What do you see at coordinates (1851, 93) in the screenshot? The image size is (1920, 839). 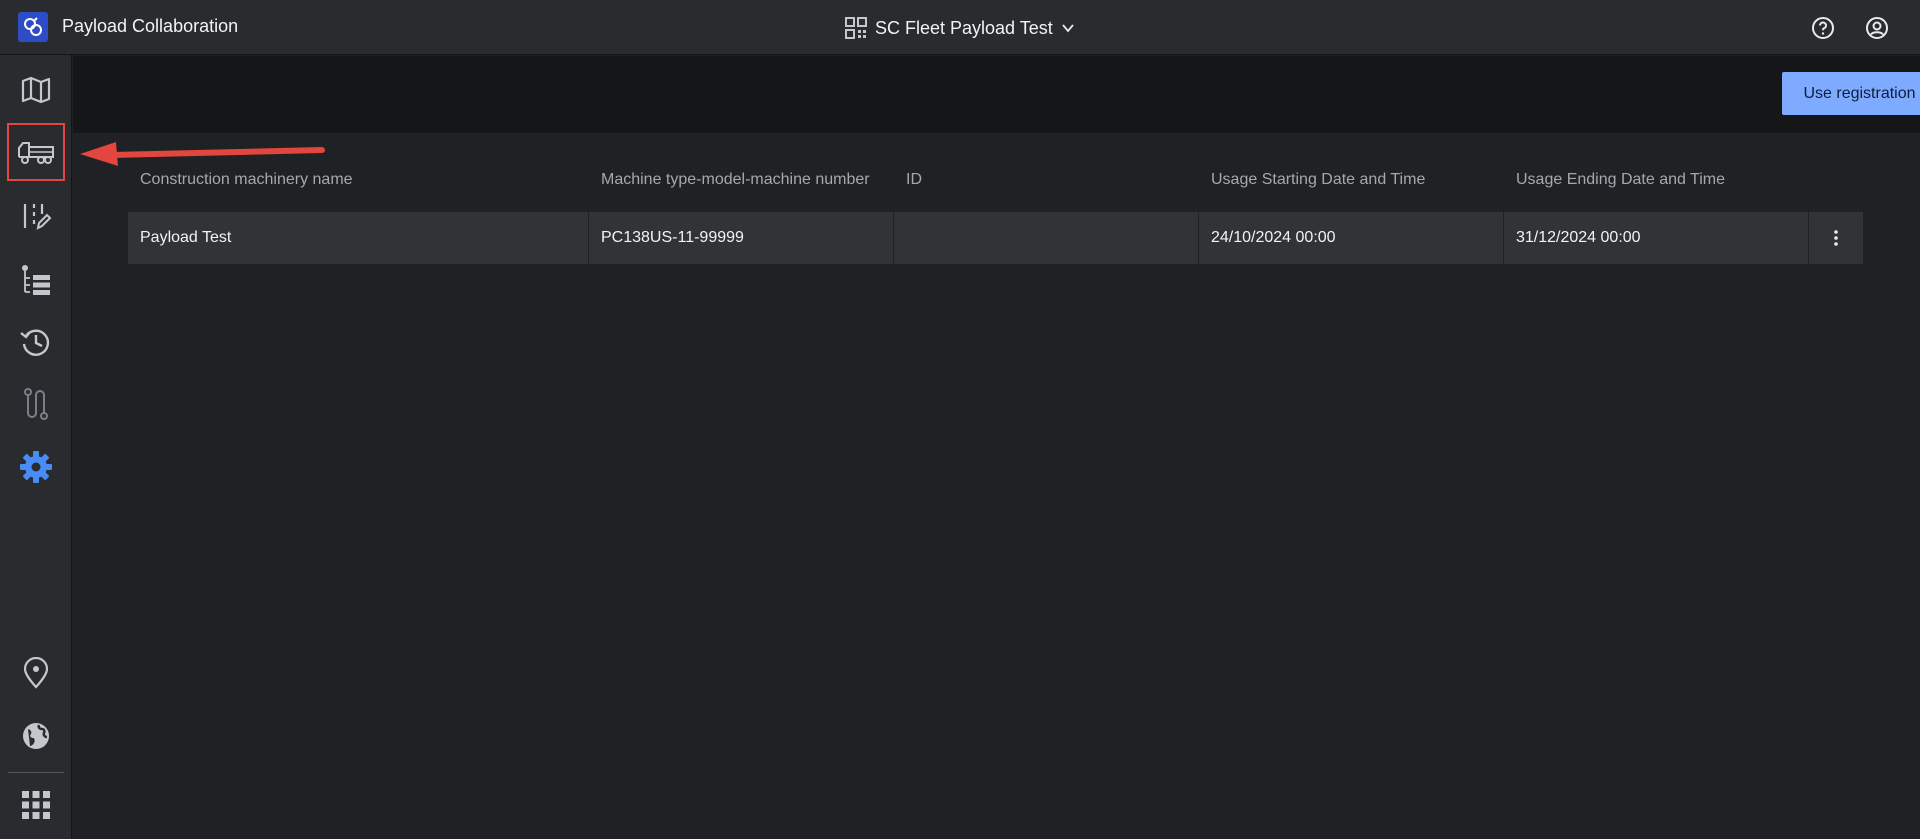 I see `use-registration-button: Use registration` at bounding box center [1851, 93].